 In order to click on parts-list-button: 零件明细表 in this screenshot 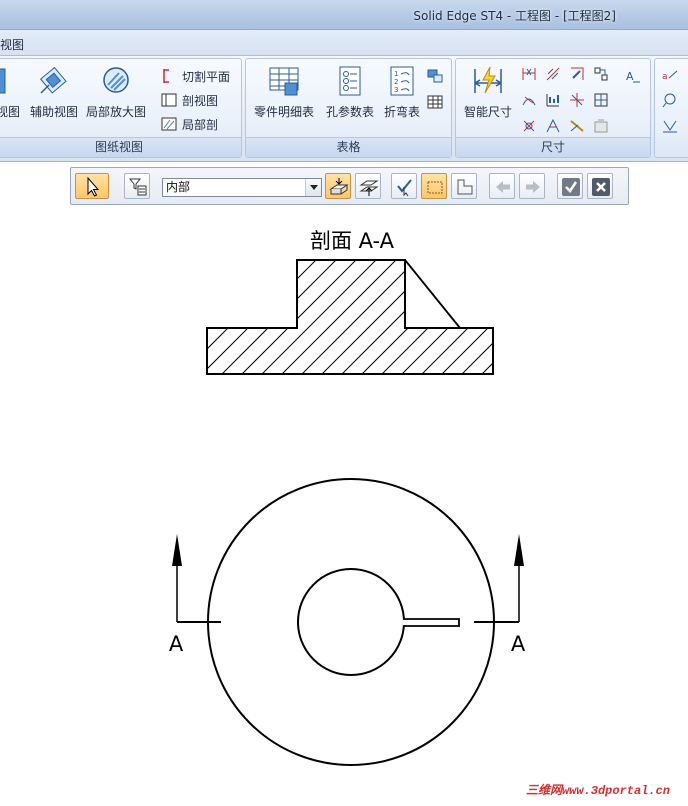, I will do `click(284, 96)`.